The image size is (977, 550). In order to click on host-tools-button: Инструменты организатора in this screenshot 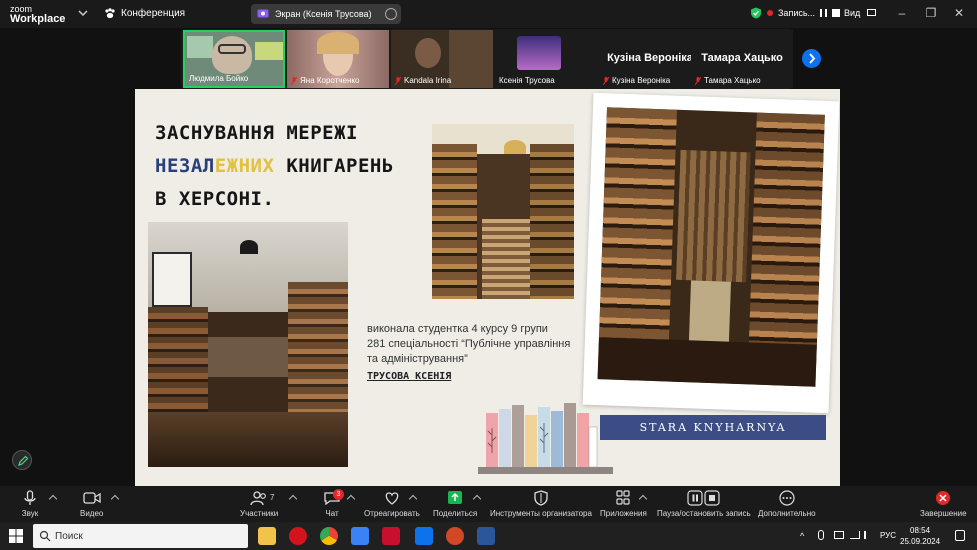, I will do `click(541, 504)`.